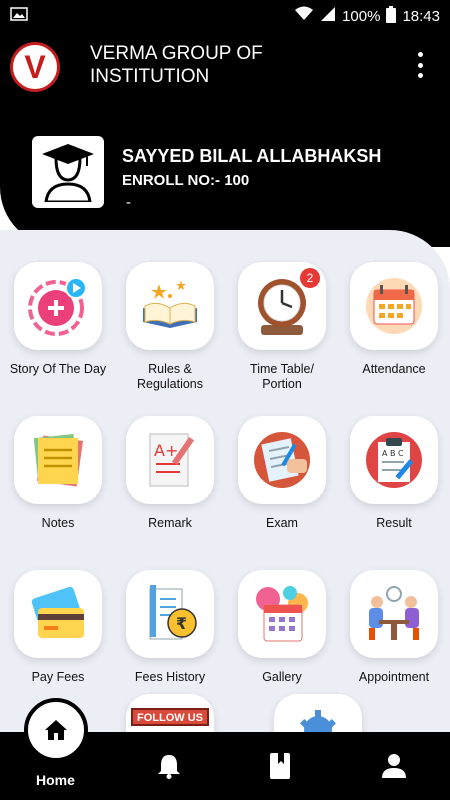 The width and height of the screenshot is (450, 800). I want to click on notification-badge: 2, so click(310, 278).